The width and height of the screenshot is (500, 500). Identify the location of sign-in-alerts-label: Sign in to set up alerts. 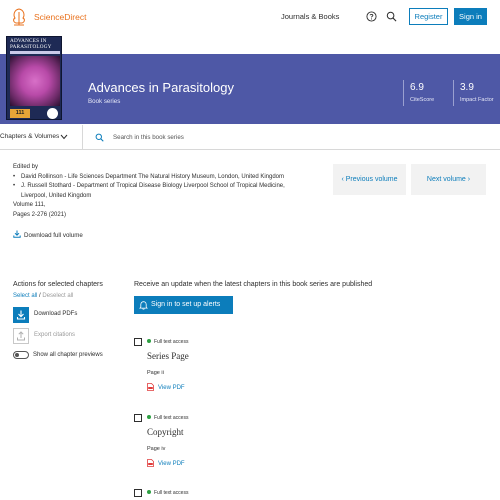
(186, 304).